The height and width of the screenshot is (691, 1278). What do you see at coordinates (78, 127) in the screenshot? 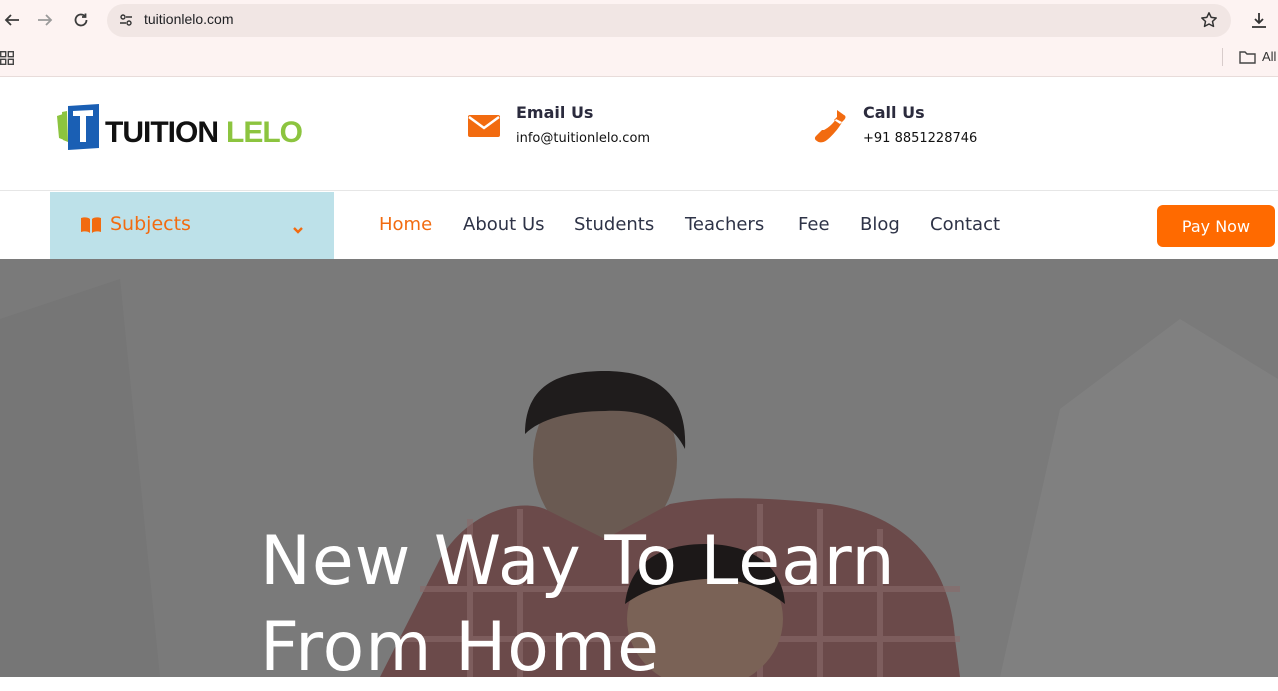
I see `logo-mark-icon` at bounding box center [78, 127].